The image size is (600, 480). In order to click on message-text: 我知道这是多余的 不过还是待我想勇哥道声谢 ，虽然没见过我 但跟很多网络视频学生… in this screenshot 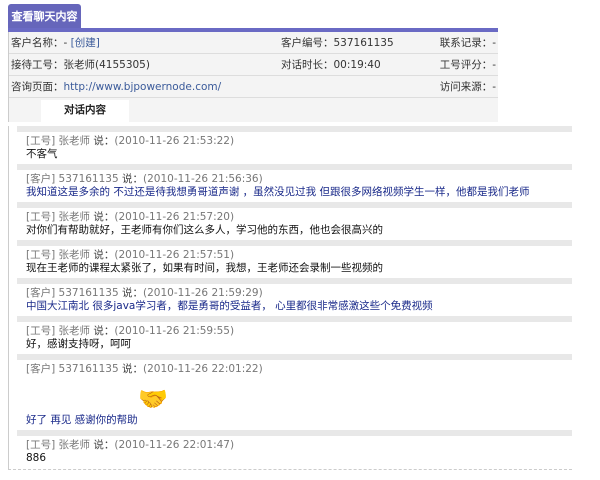, I will do `click(278, 192)`.